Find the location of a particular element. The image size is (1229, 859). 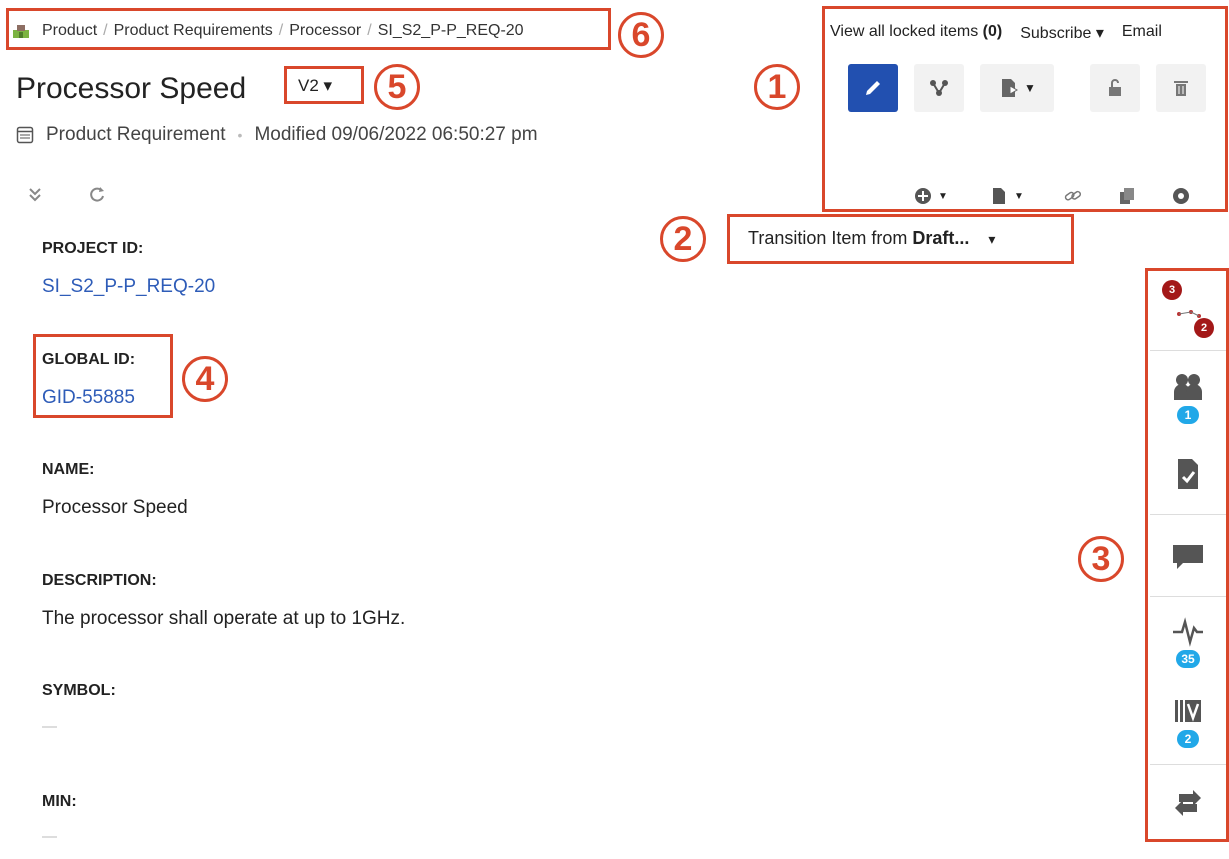

callout-number-1: 1 is located at coordinates (777, 87).